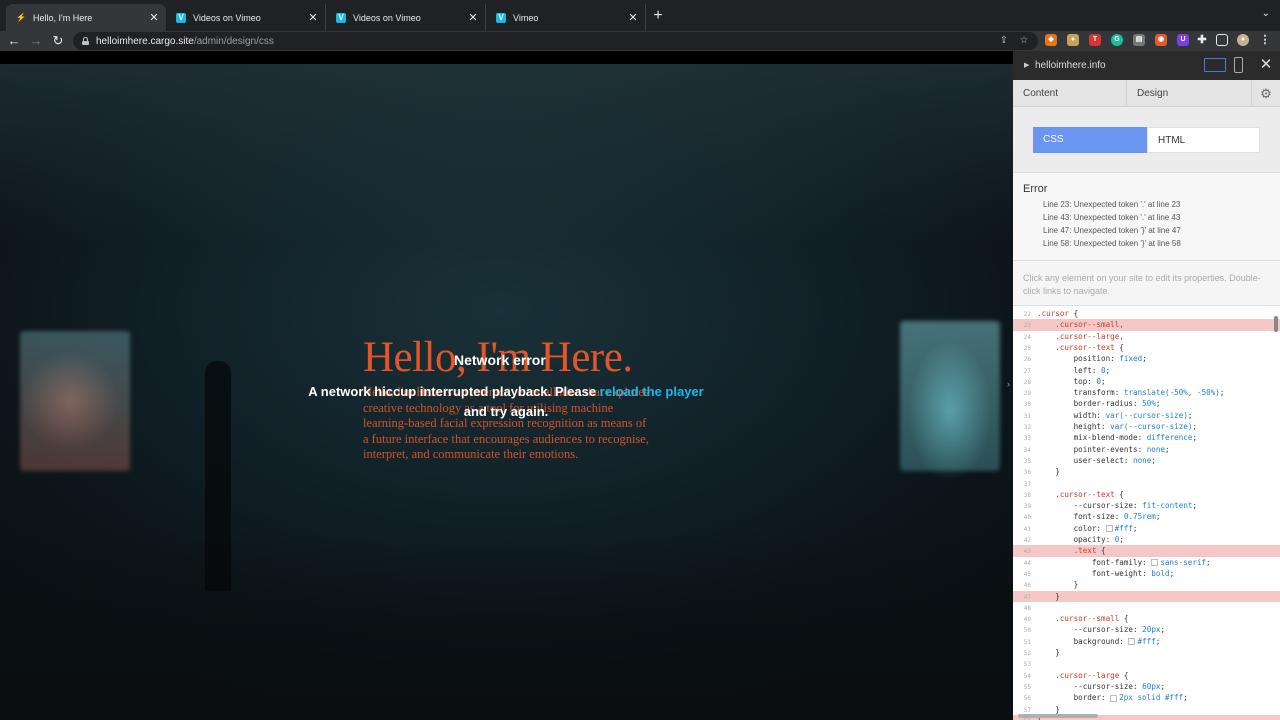 The height and width of the screenshot is (720, 1280). Describe the element at coordinates (652, 391) in the screenshot. I see `reload-player-link: reload the player` at that location.